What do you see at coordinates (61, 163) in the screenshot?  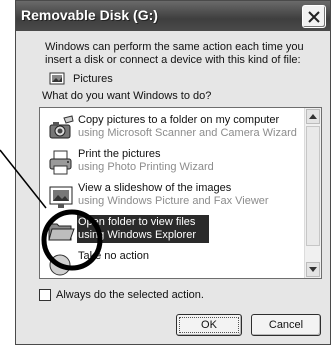 I see `printer-icon` at bounding box center [61, 163].